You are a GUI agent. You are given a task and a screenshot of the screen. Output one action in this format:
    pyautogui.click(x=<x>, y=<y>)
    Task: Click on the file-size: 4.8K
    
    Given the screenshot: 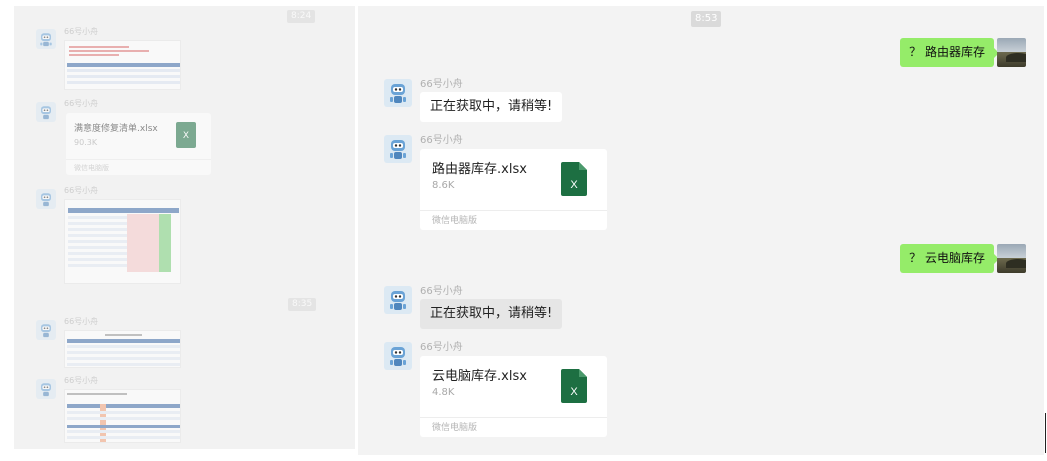 What is the action you would take?
    pyautogui.click(x=443, y=392)
    